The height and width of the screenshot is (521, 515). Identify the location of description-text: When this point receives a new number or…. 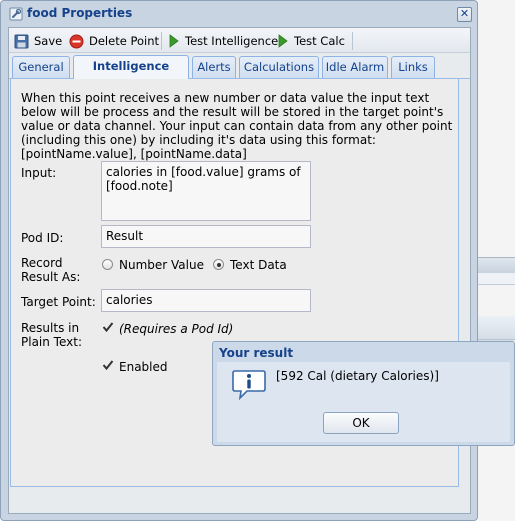
(237, 126).